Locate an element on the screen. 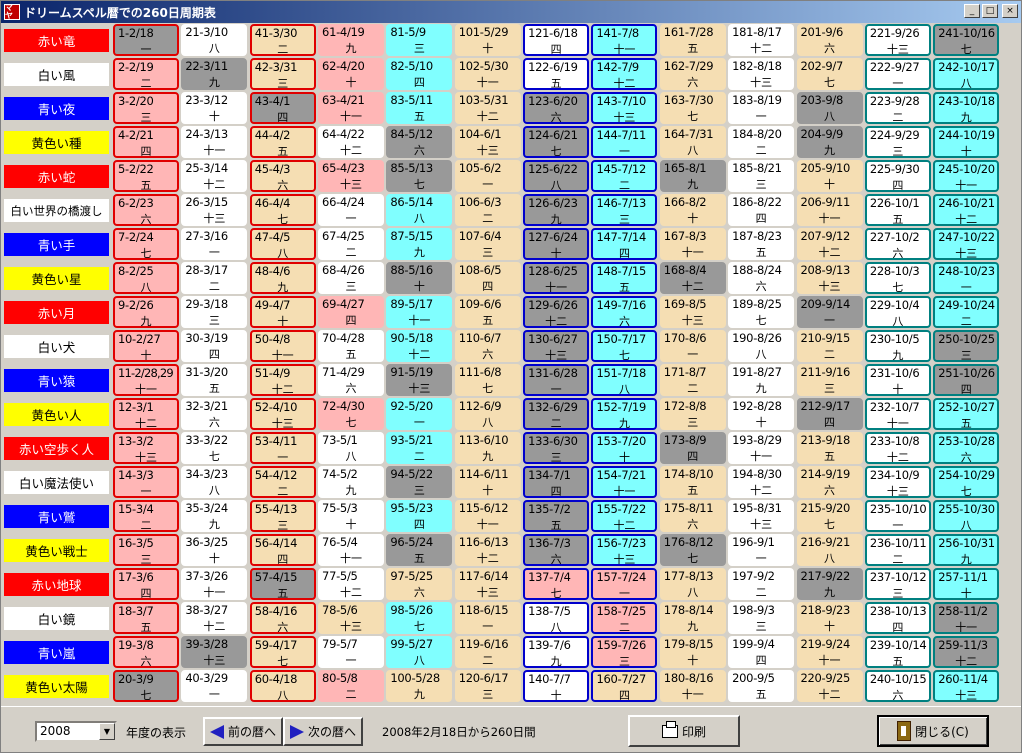  kin-cell: 219-9/24 十一 is located at coordinates (829, 652).